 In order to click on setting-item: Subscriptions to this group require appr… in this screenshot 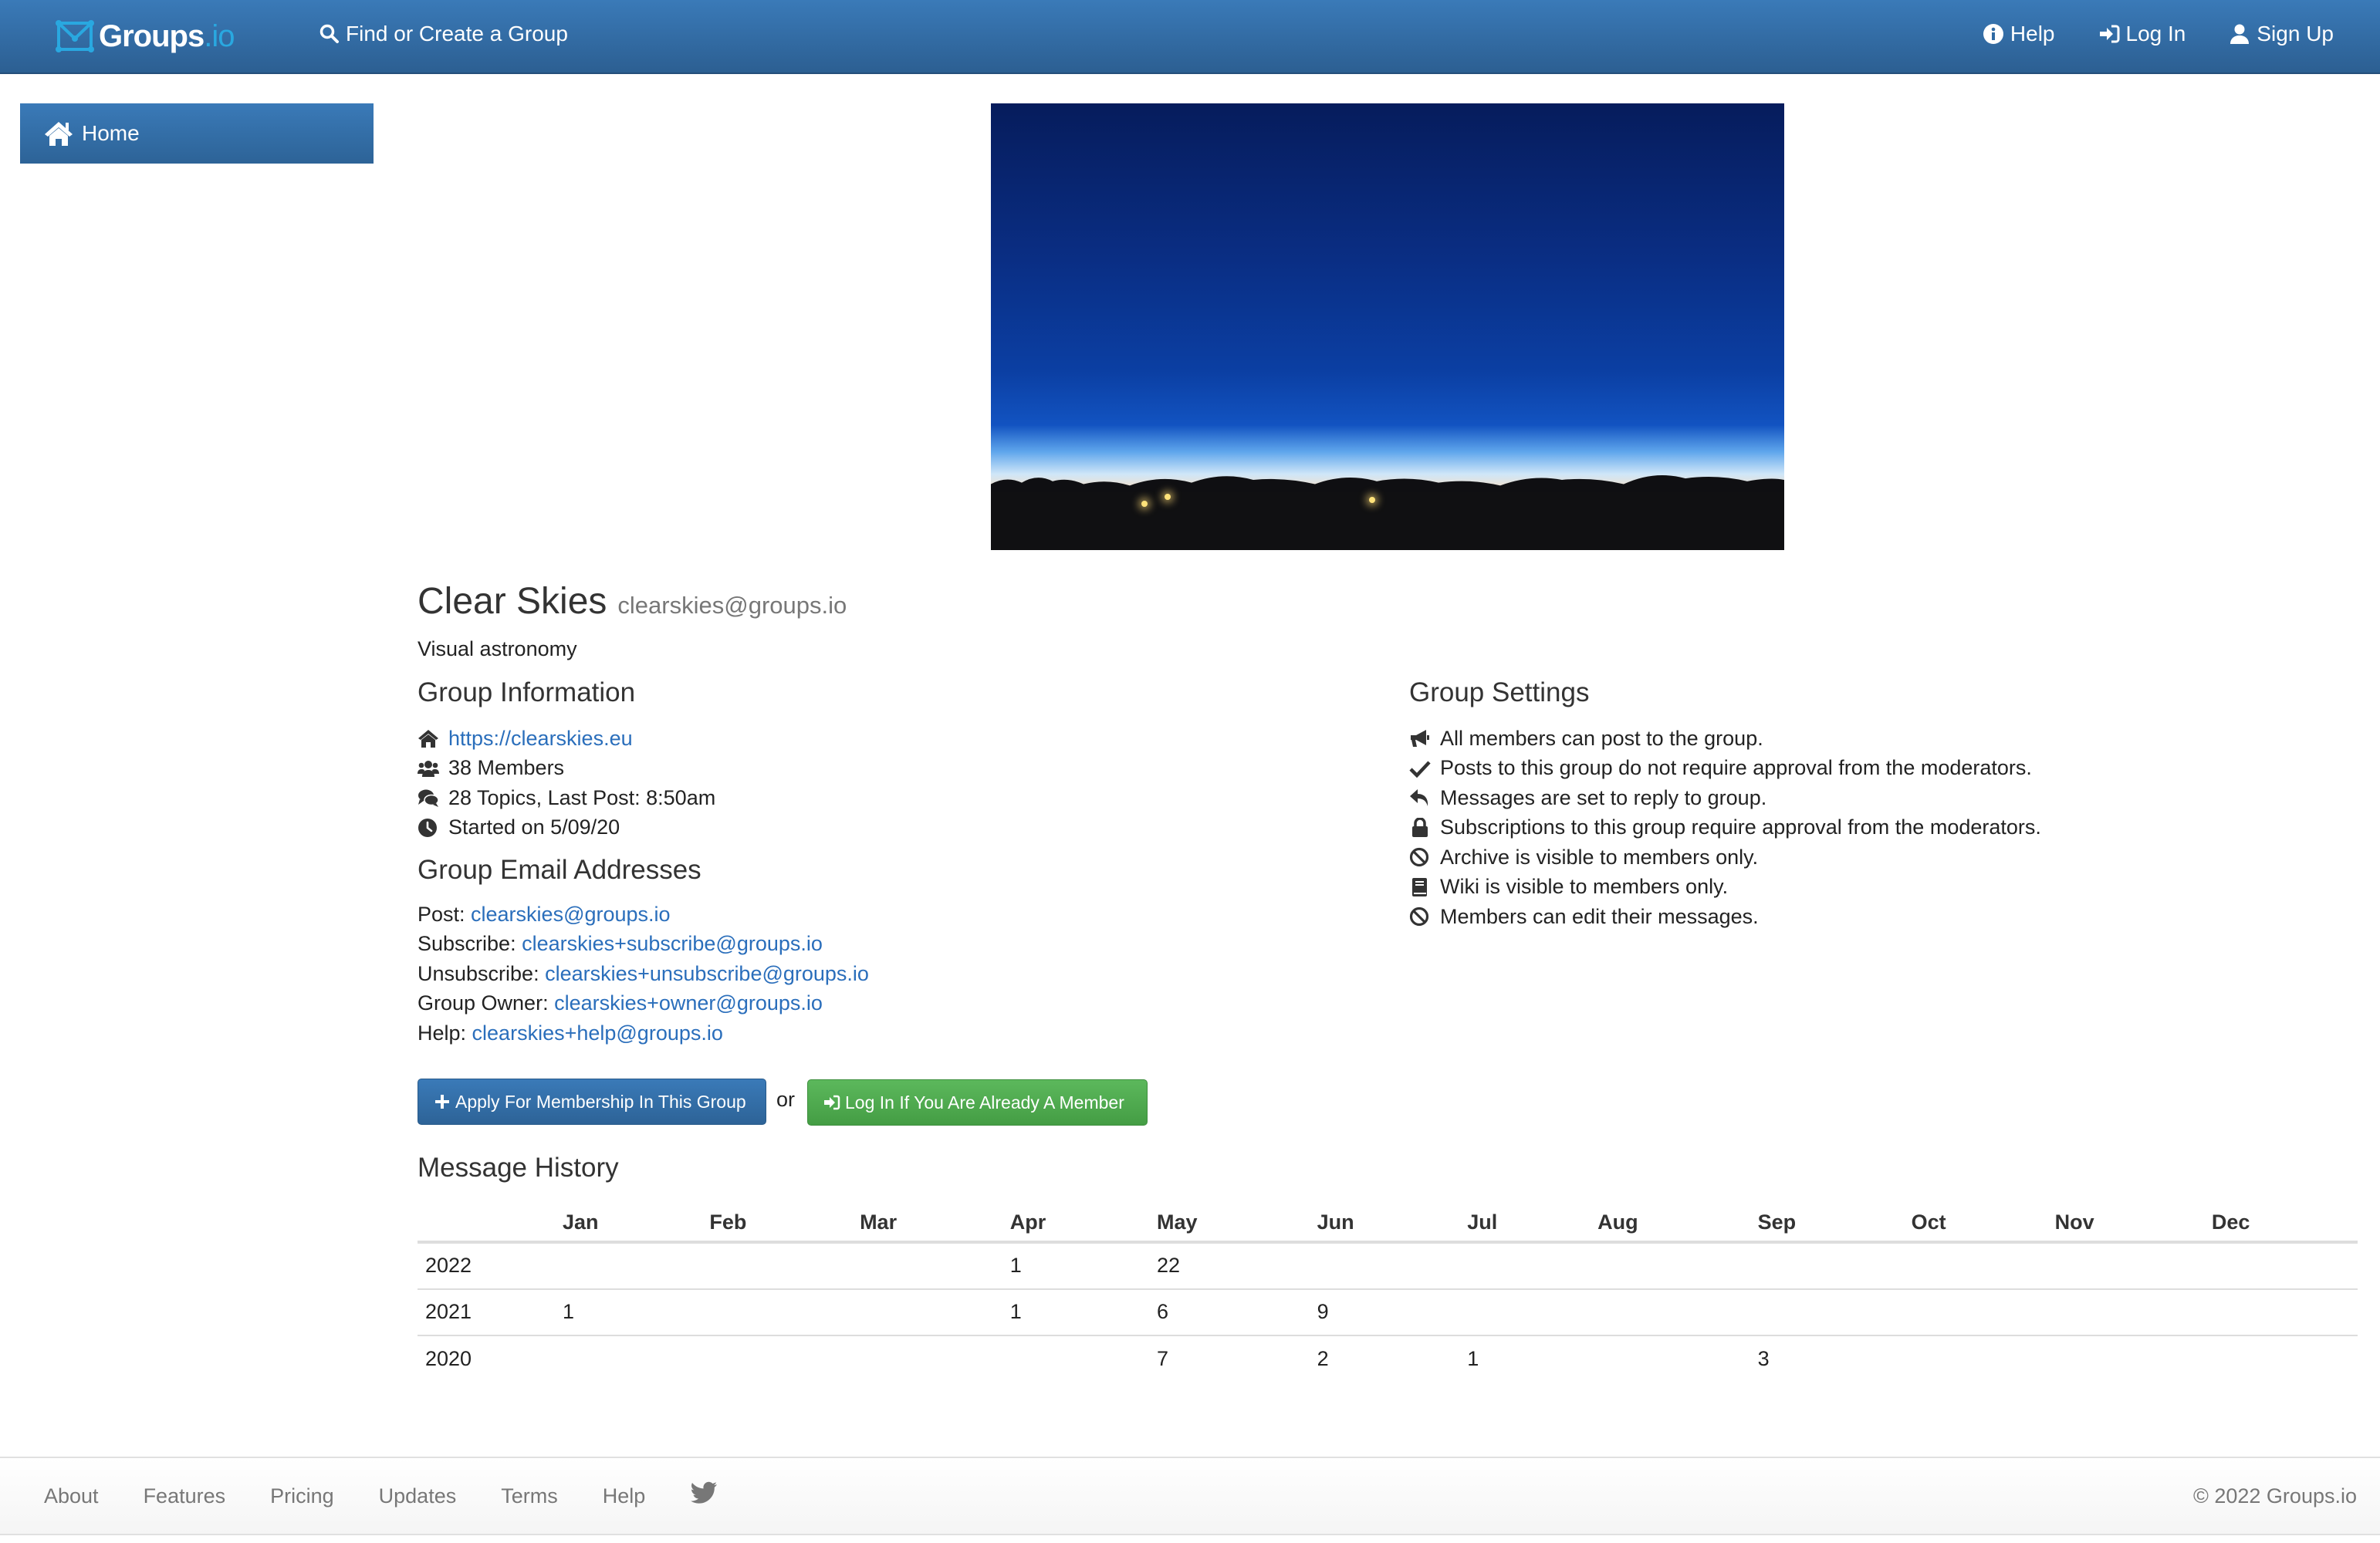, I will do `click(1725, 828)`.